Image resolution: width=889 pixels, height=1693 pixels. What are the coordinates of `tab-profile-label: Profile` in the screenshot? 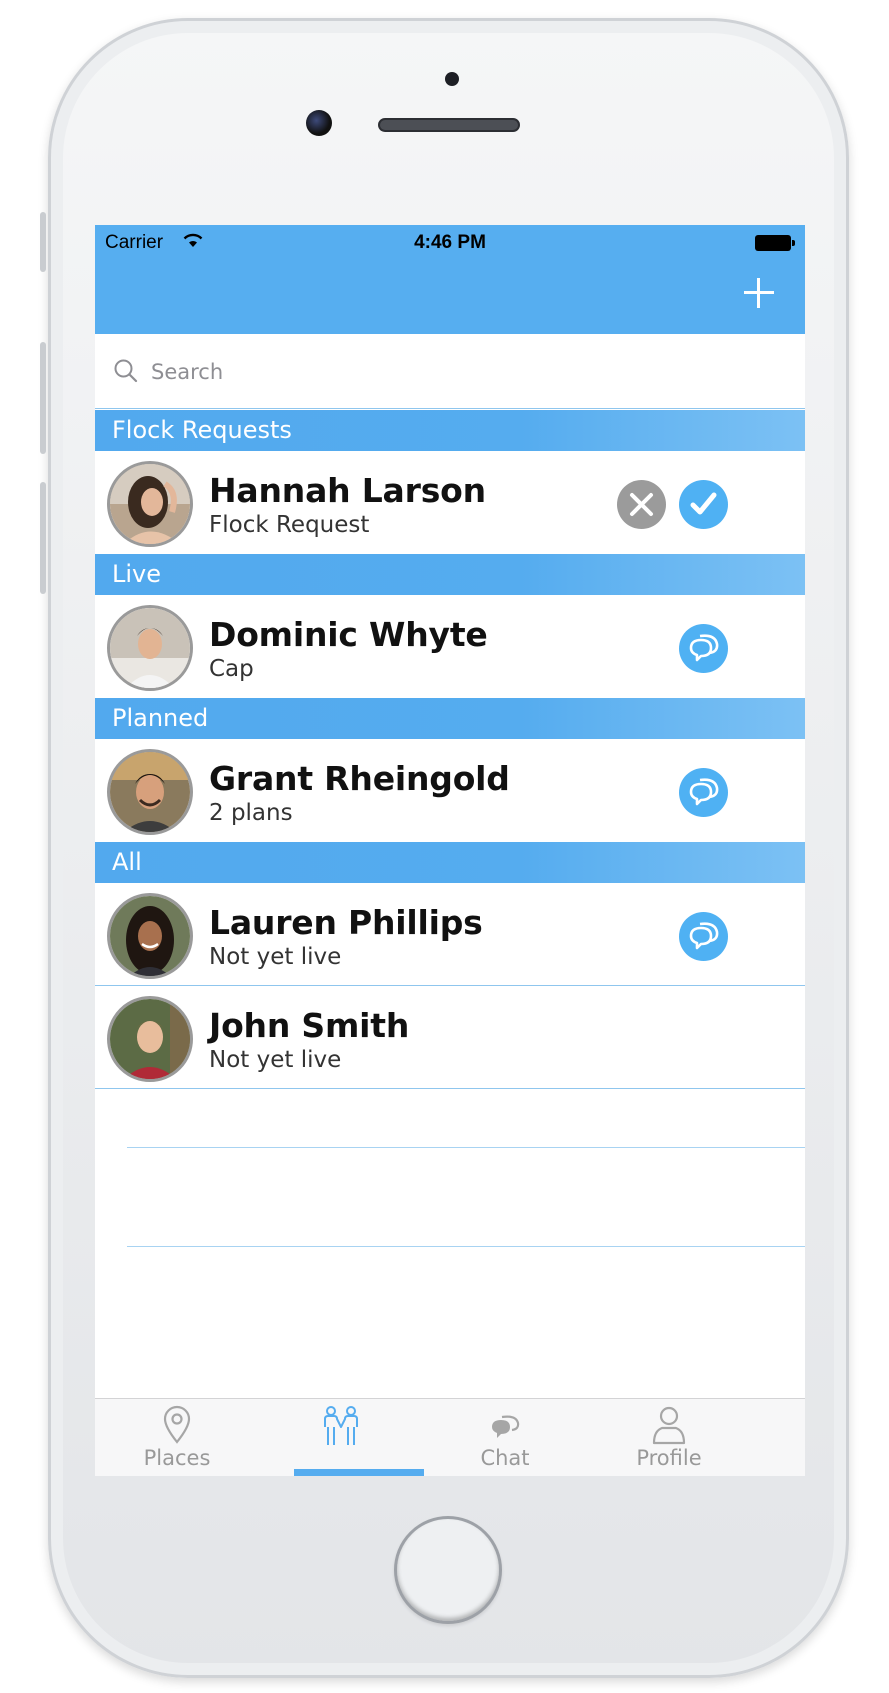 It's located at (669, 1458).